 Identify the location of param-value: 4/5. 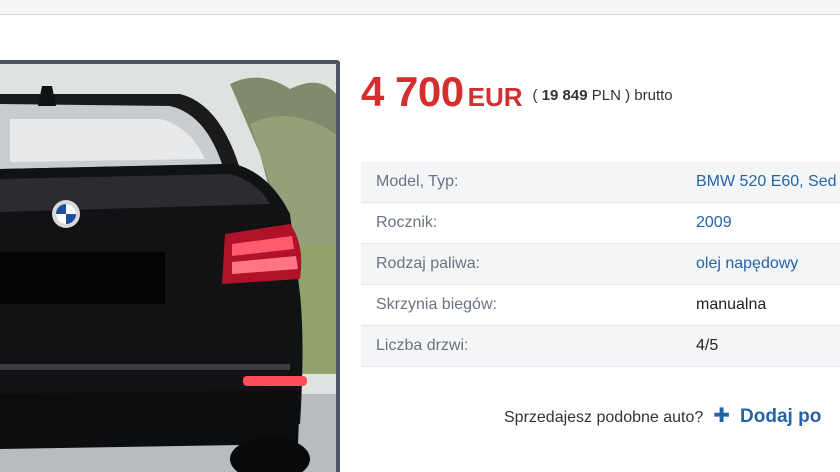
(707, 345).